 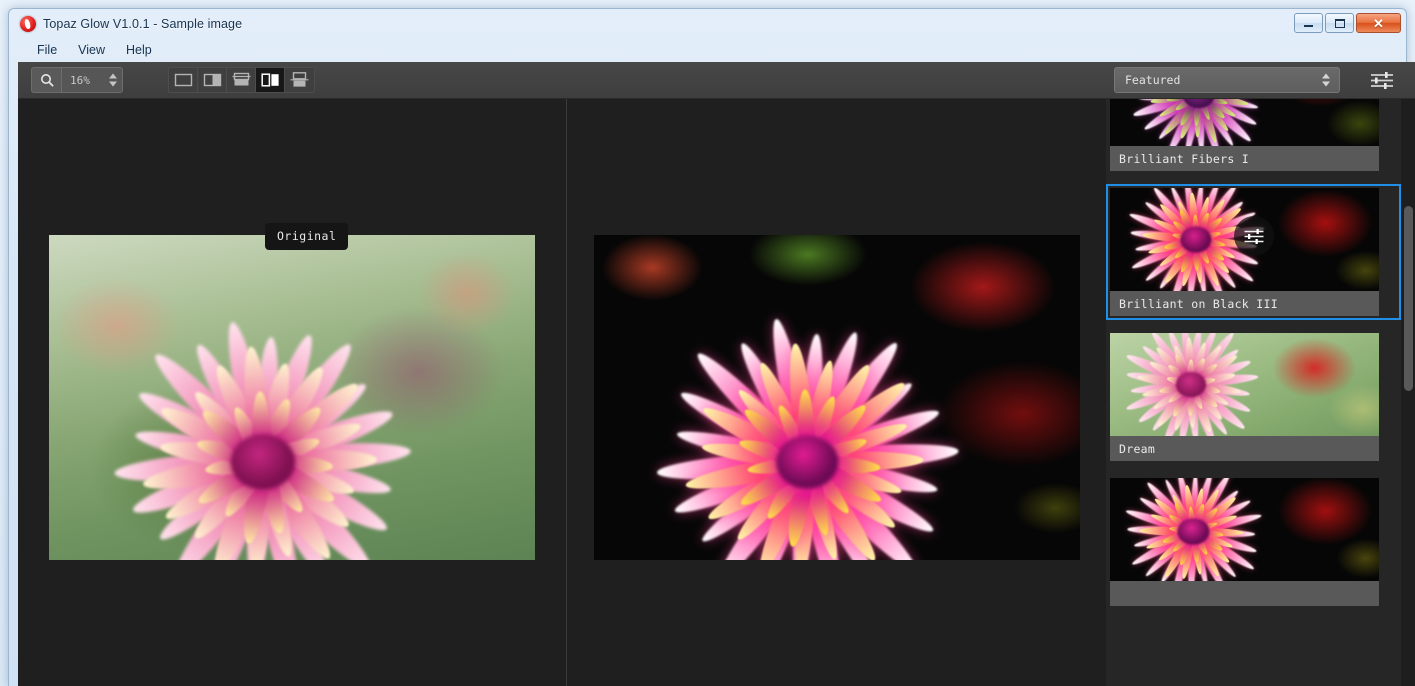 I want to click on original-badge: Original, so click(x=307, y=236).